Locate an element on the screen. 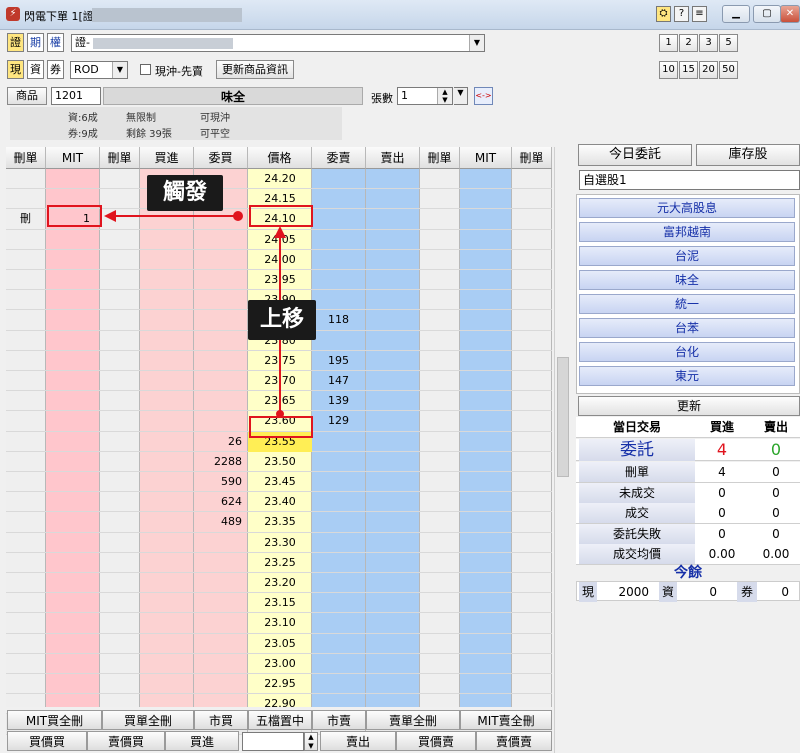 Image resolution: width=800 pixels, height=753 pixels. market-buy-button: 市買 is located at coordinates (221, 720).